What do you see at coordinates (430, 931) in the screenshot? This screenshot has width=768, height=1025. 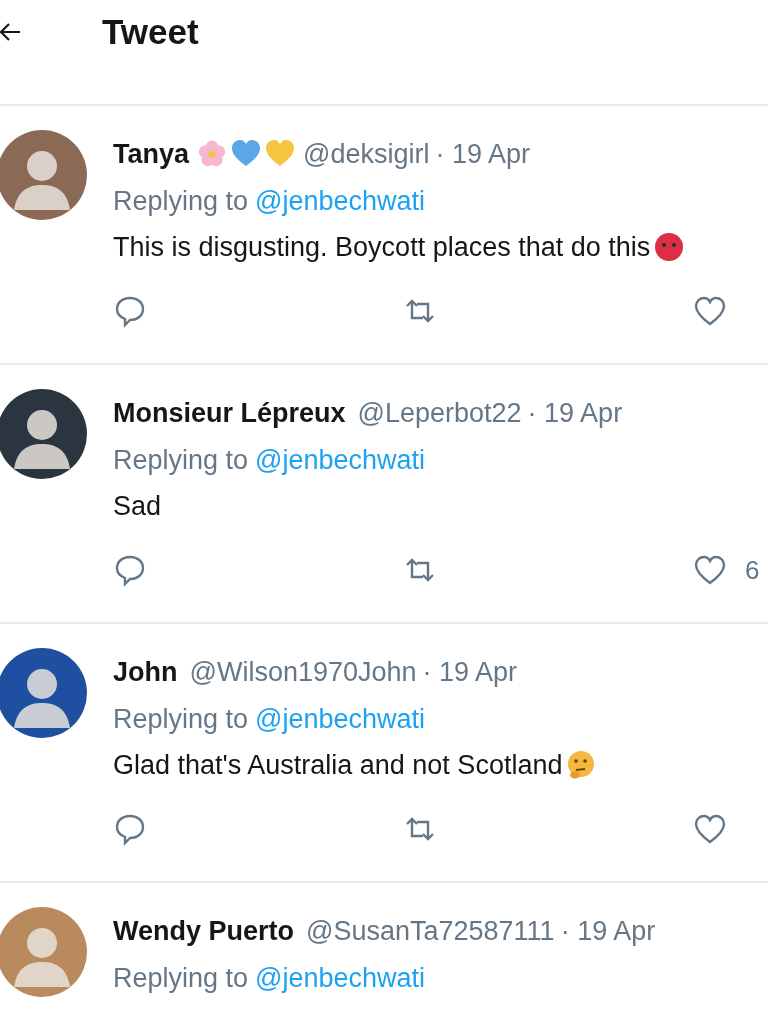 I see `user-handle: @SusanTa72587111` at bounding box center [430, 931].